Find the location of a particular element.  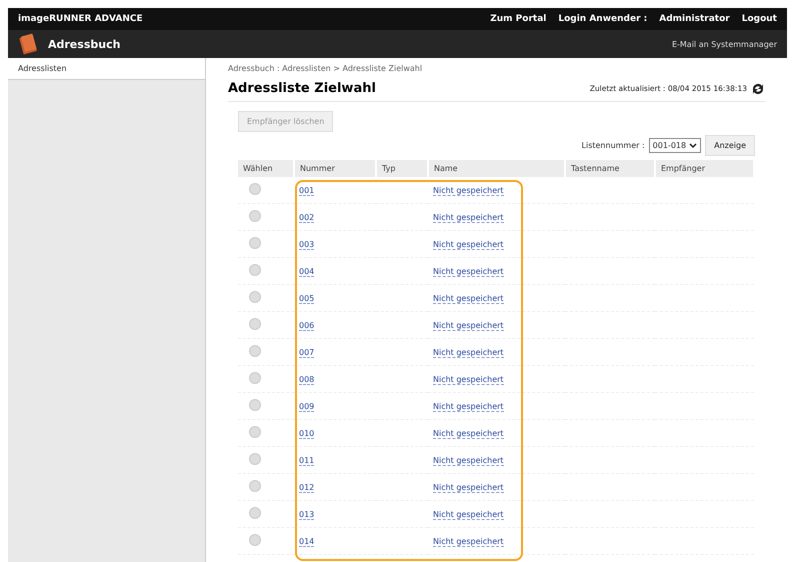

book-icon is located at coordinates (28, 44).